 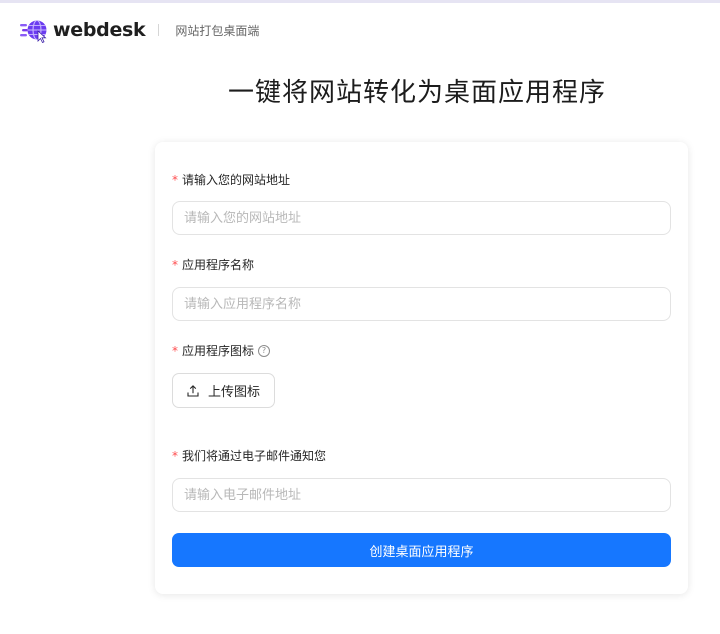 I want to click on header-divider, so click(x=159, y=30).